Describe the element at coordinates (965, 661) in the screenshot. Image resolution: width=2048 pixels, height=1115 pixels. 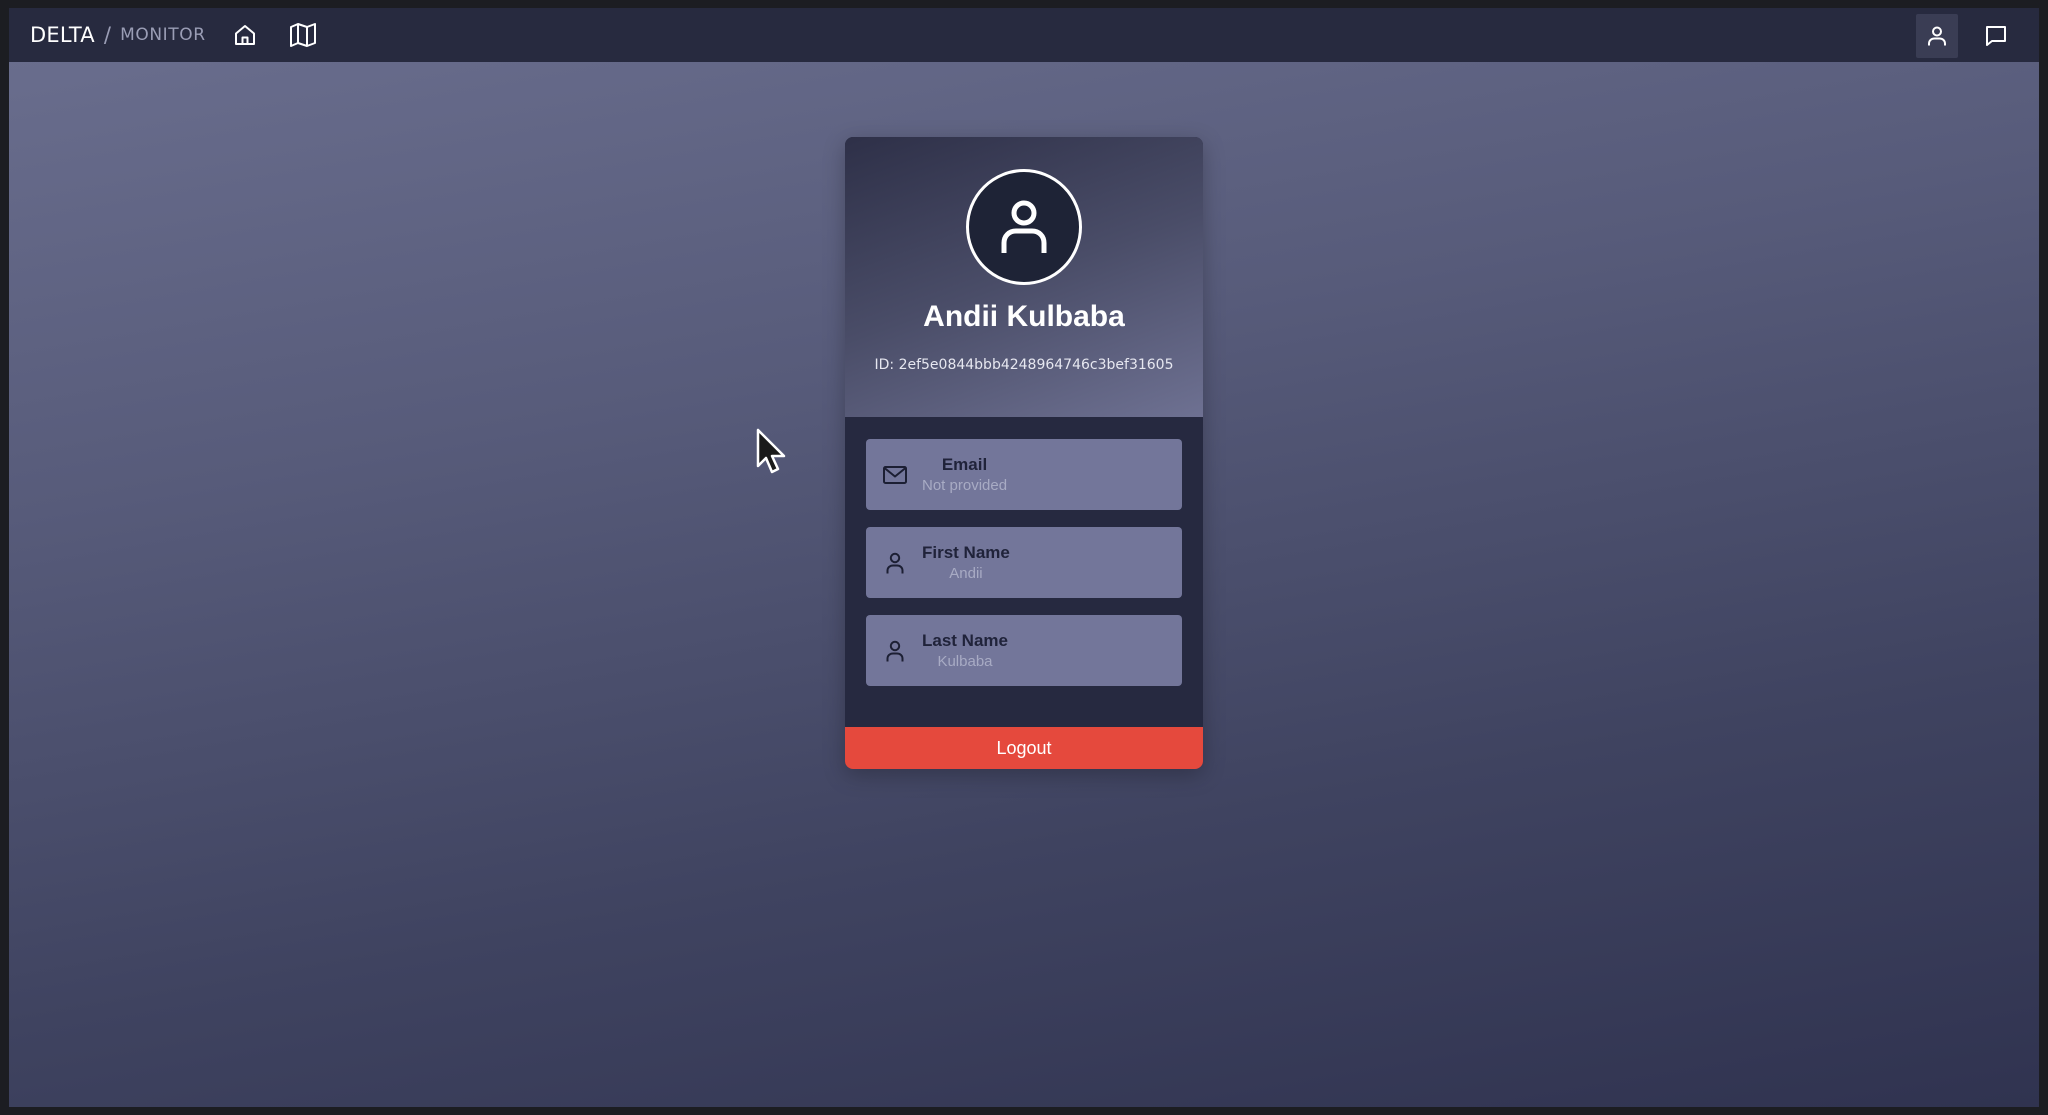
I see `last-name-value: Kulbaba` at that location.